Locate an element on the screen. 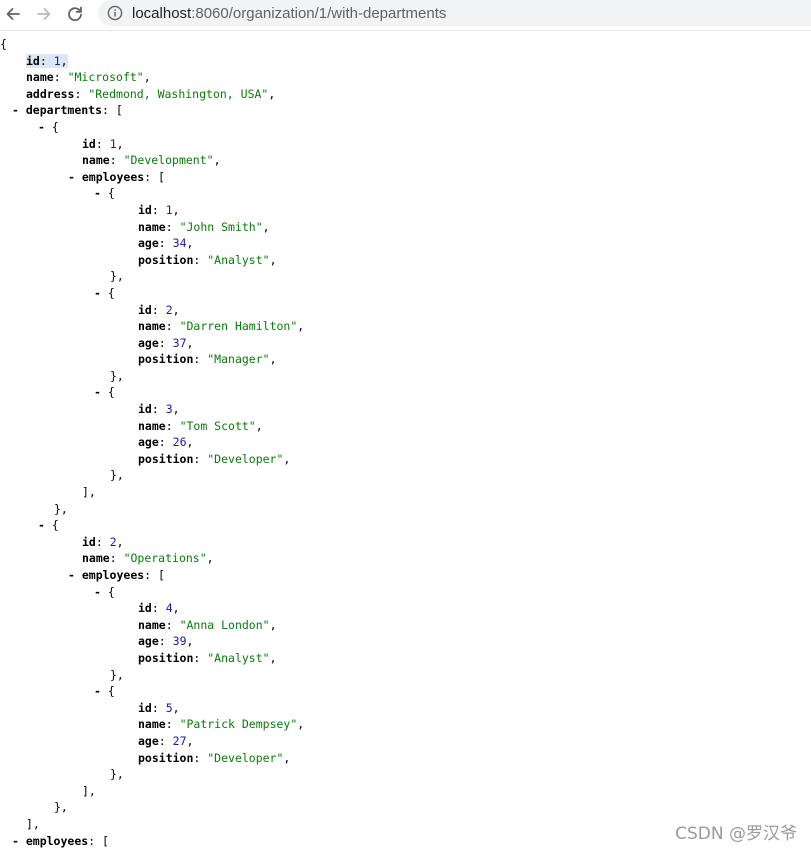 The image size is (811, 852). json-line-content: ], is located at coordinates (33, 824).